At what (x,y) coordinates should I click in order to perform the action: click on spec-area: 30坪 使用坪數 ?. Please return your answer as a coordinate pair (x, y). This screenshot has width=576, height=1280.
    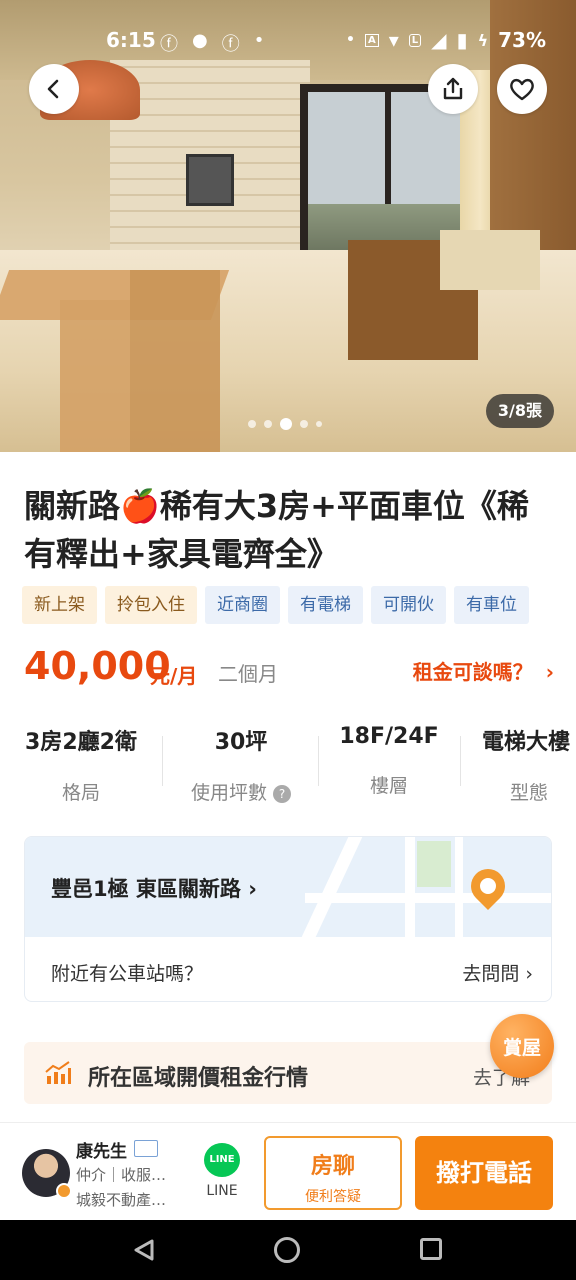
    Looking at the image, I should click on (241, 764).